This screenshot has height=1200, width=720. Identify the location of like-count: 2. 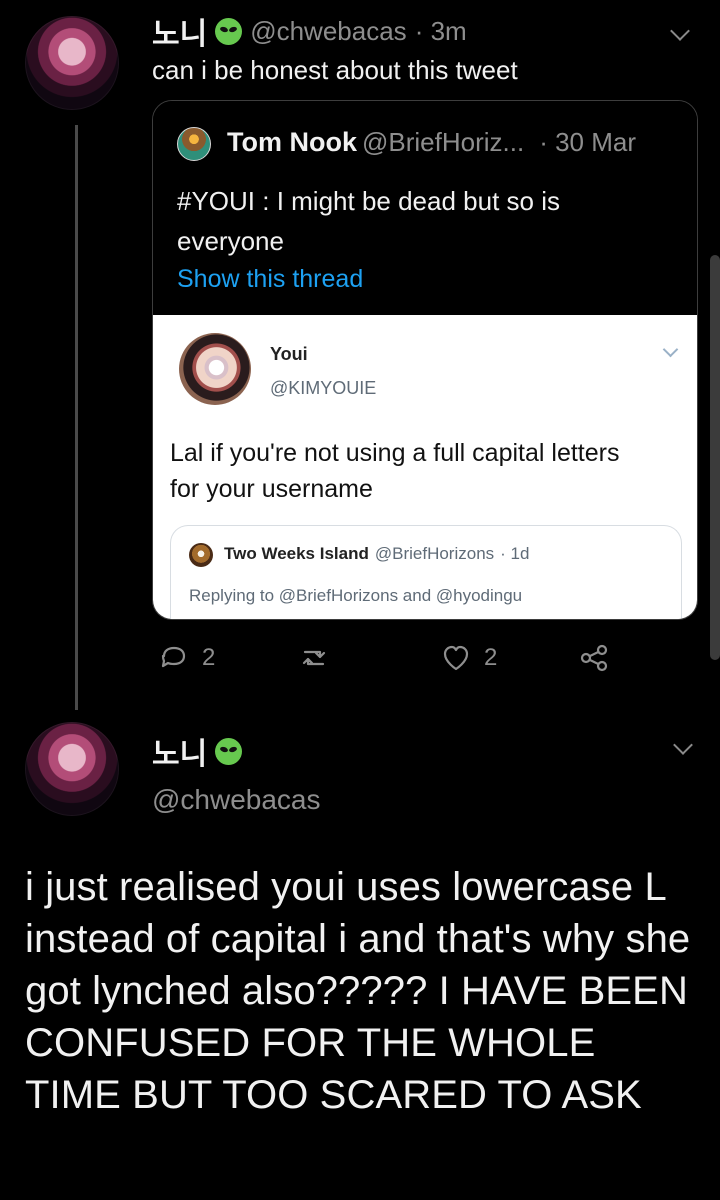
(491, 657).